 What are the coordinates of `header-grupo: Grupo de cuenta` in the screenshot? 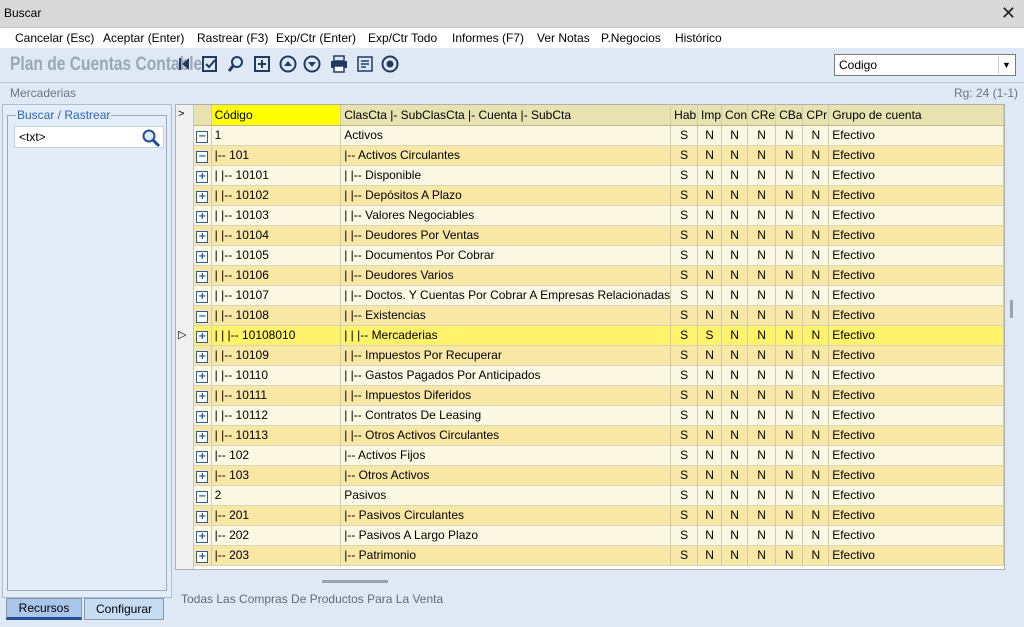 It's located at (916, 115).